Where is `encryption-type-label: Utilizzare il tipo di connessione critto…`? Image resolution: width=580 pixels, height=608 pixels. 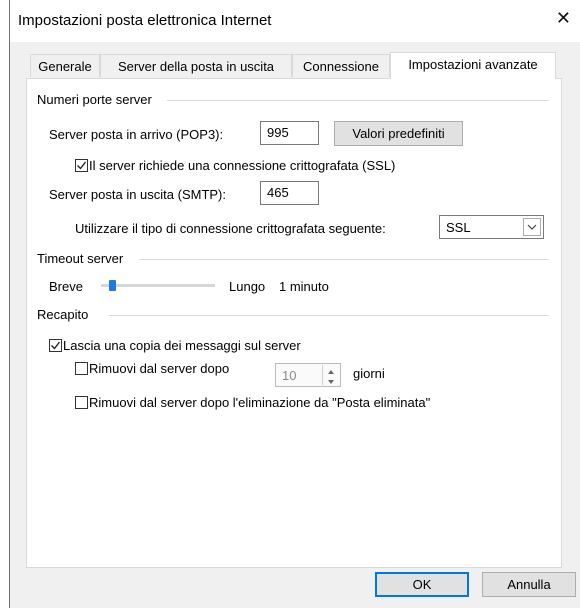 encryption-type-label: Utilizzare il tipo di connessione critto… is located at coordinates (230, 228).